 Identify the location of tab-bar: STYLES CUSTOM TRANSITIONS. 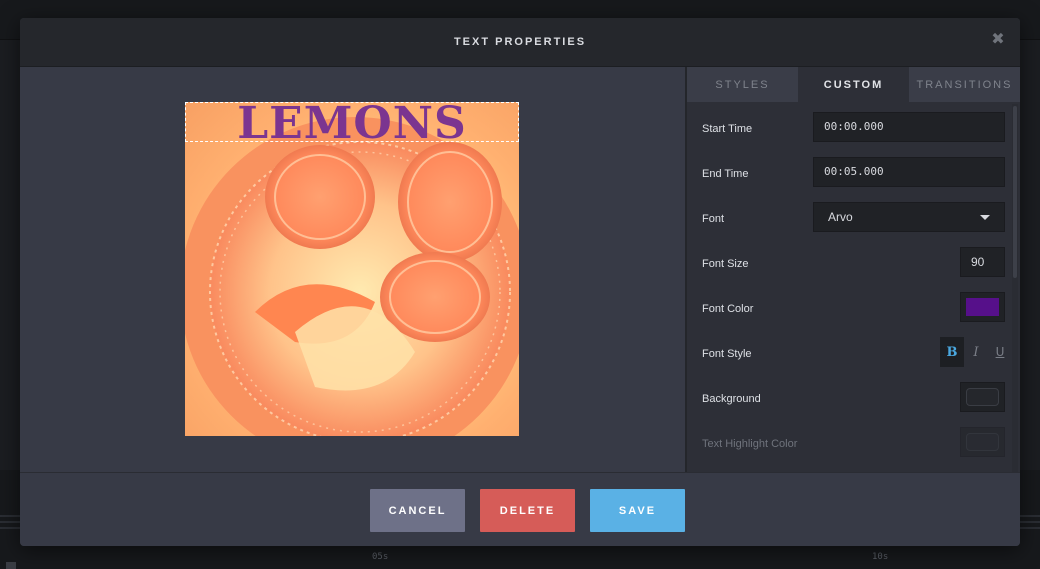
(853, 84).